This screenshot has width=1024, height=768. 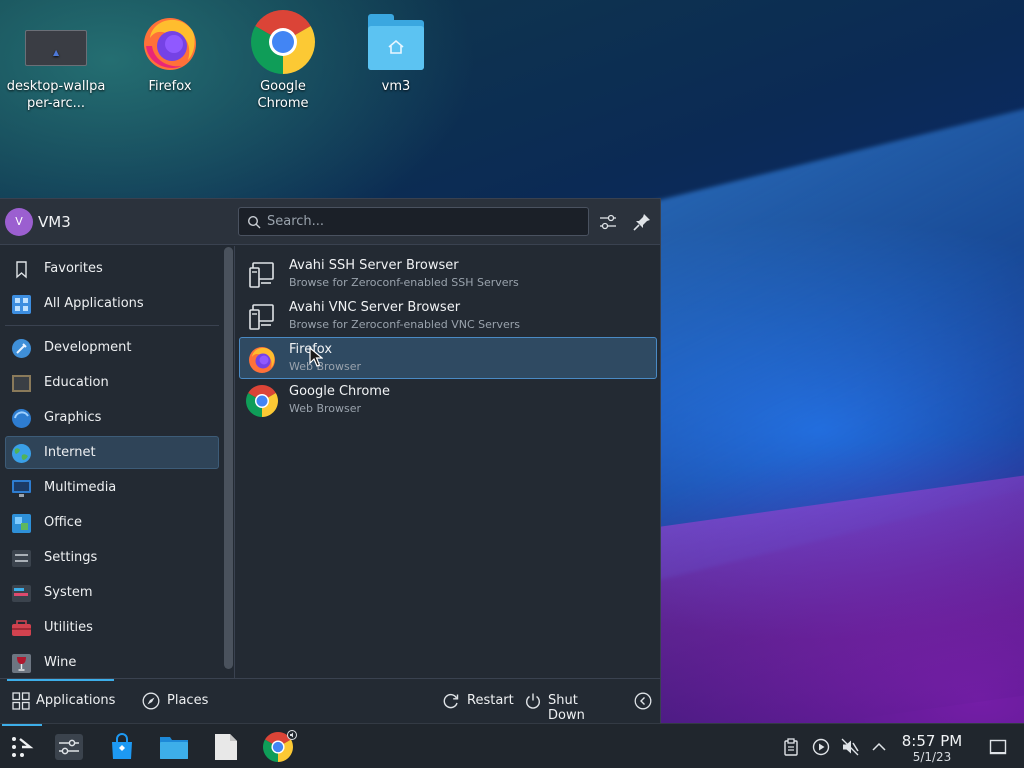 What do you see at coordinates (570, 701) in the screenshot?
I see `shut-down-button: Shut Down` at bounding box center [570, 701].